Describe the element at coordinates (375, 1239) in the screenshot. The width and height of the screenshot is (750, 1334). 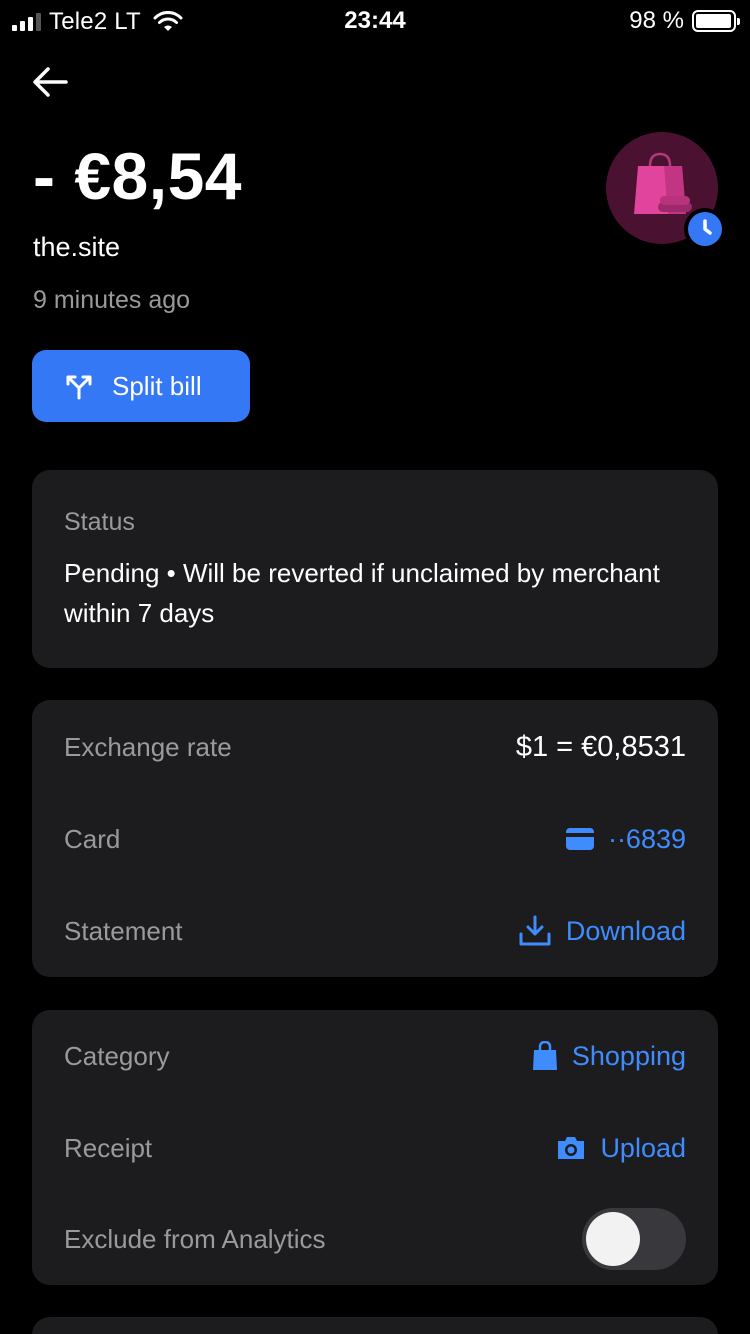
I see `exclude-analytics-row: Exclude from Analytics` at that location.